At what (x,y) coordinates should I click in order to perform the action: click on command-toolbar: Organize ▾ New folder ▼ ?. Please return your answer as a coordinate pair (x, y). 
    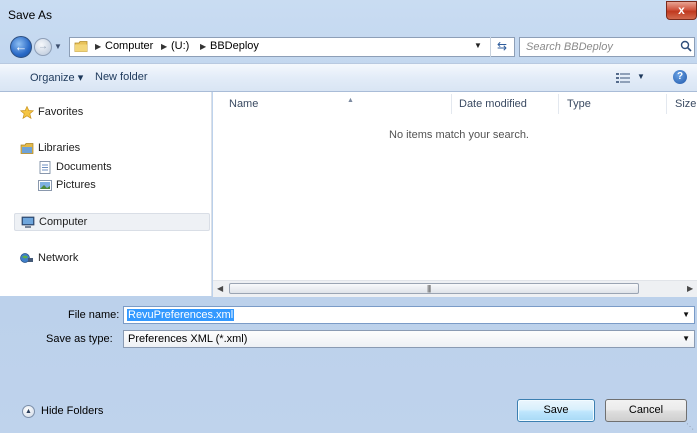
    Looking at the image, I should click on (348, 77).